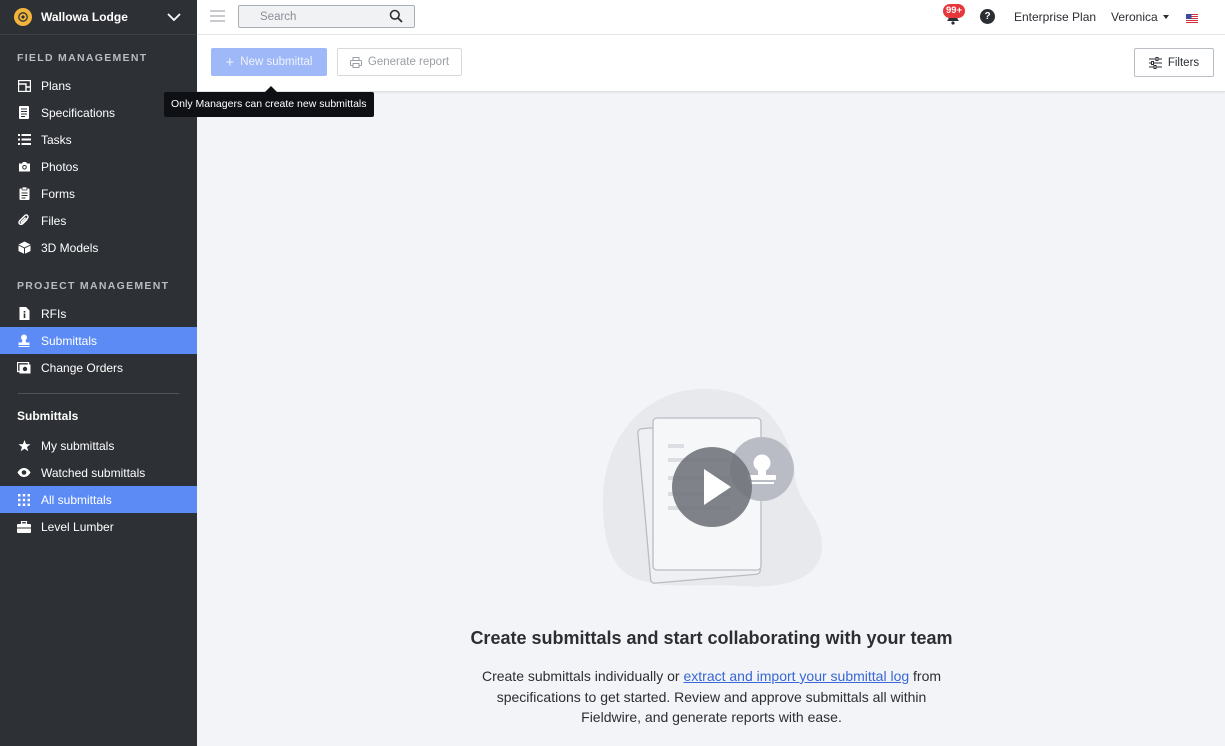 This screenshot has width=1225, height=746. Describe the element at coordinates (355, 62) in the screenshot. I see `printer-icon` at that location.